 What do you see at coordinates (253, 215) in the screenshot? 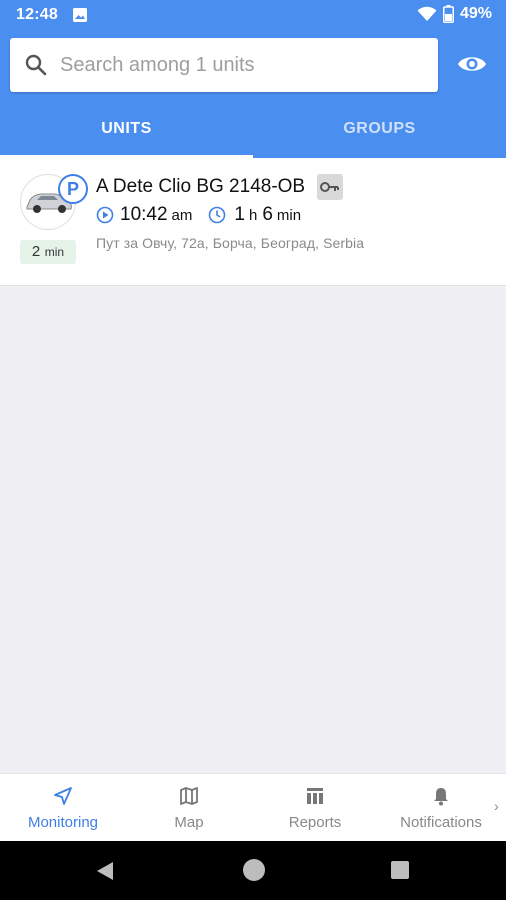
I see `duration-hours-unit: h` at bounding box center [253, 215].